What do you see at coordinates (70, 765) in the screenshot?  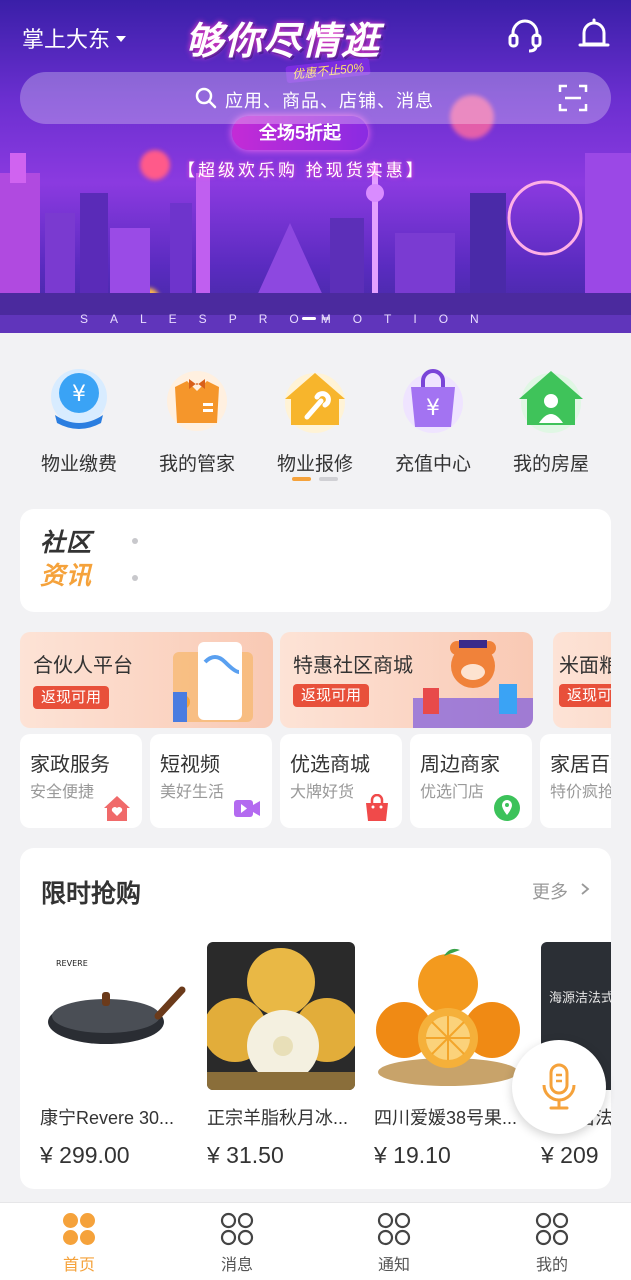 I see `service-title: 家政服务` at bounding box center [70, 765].